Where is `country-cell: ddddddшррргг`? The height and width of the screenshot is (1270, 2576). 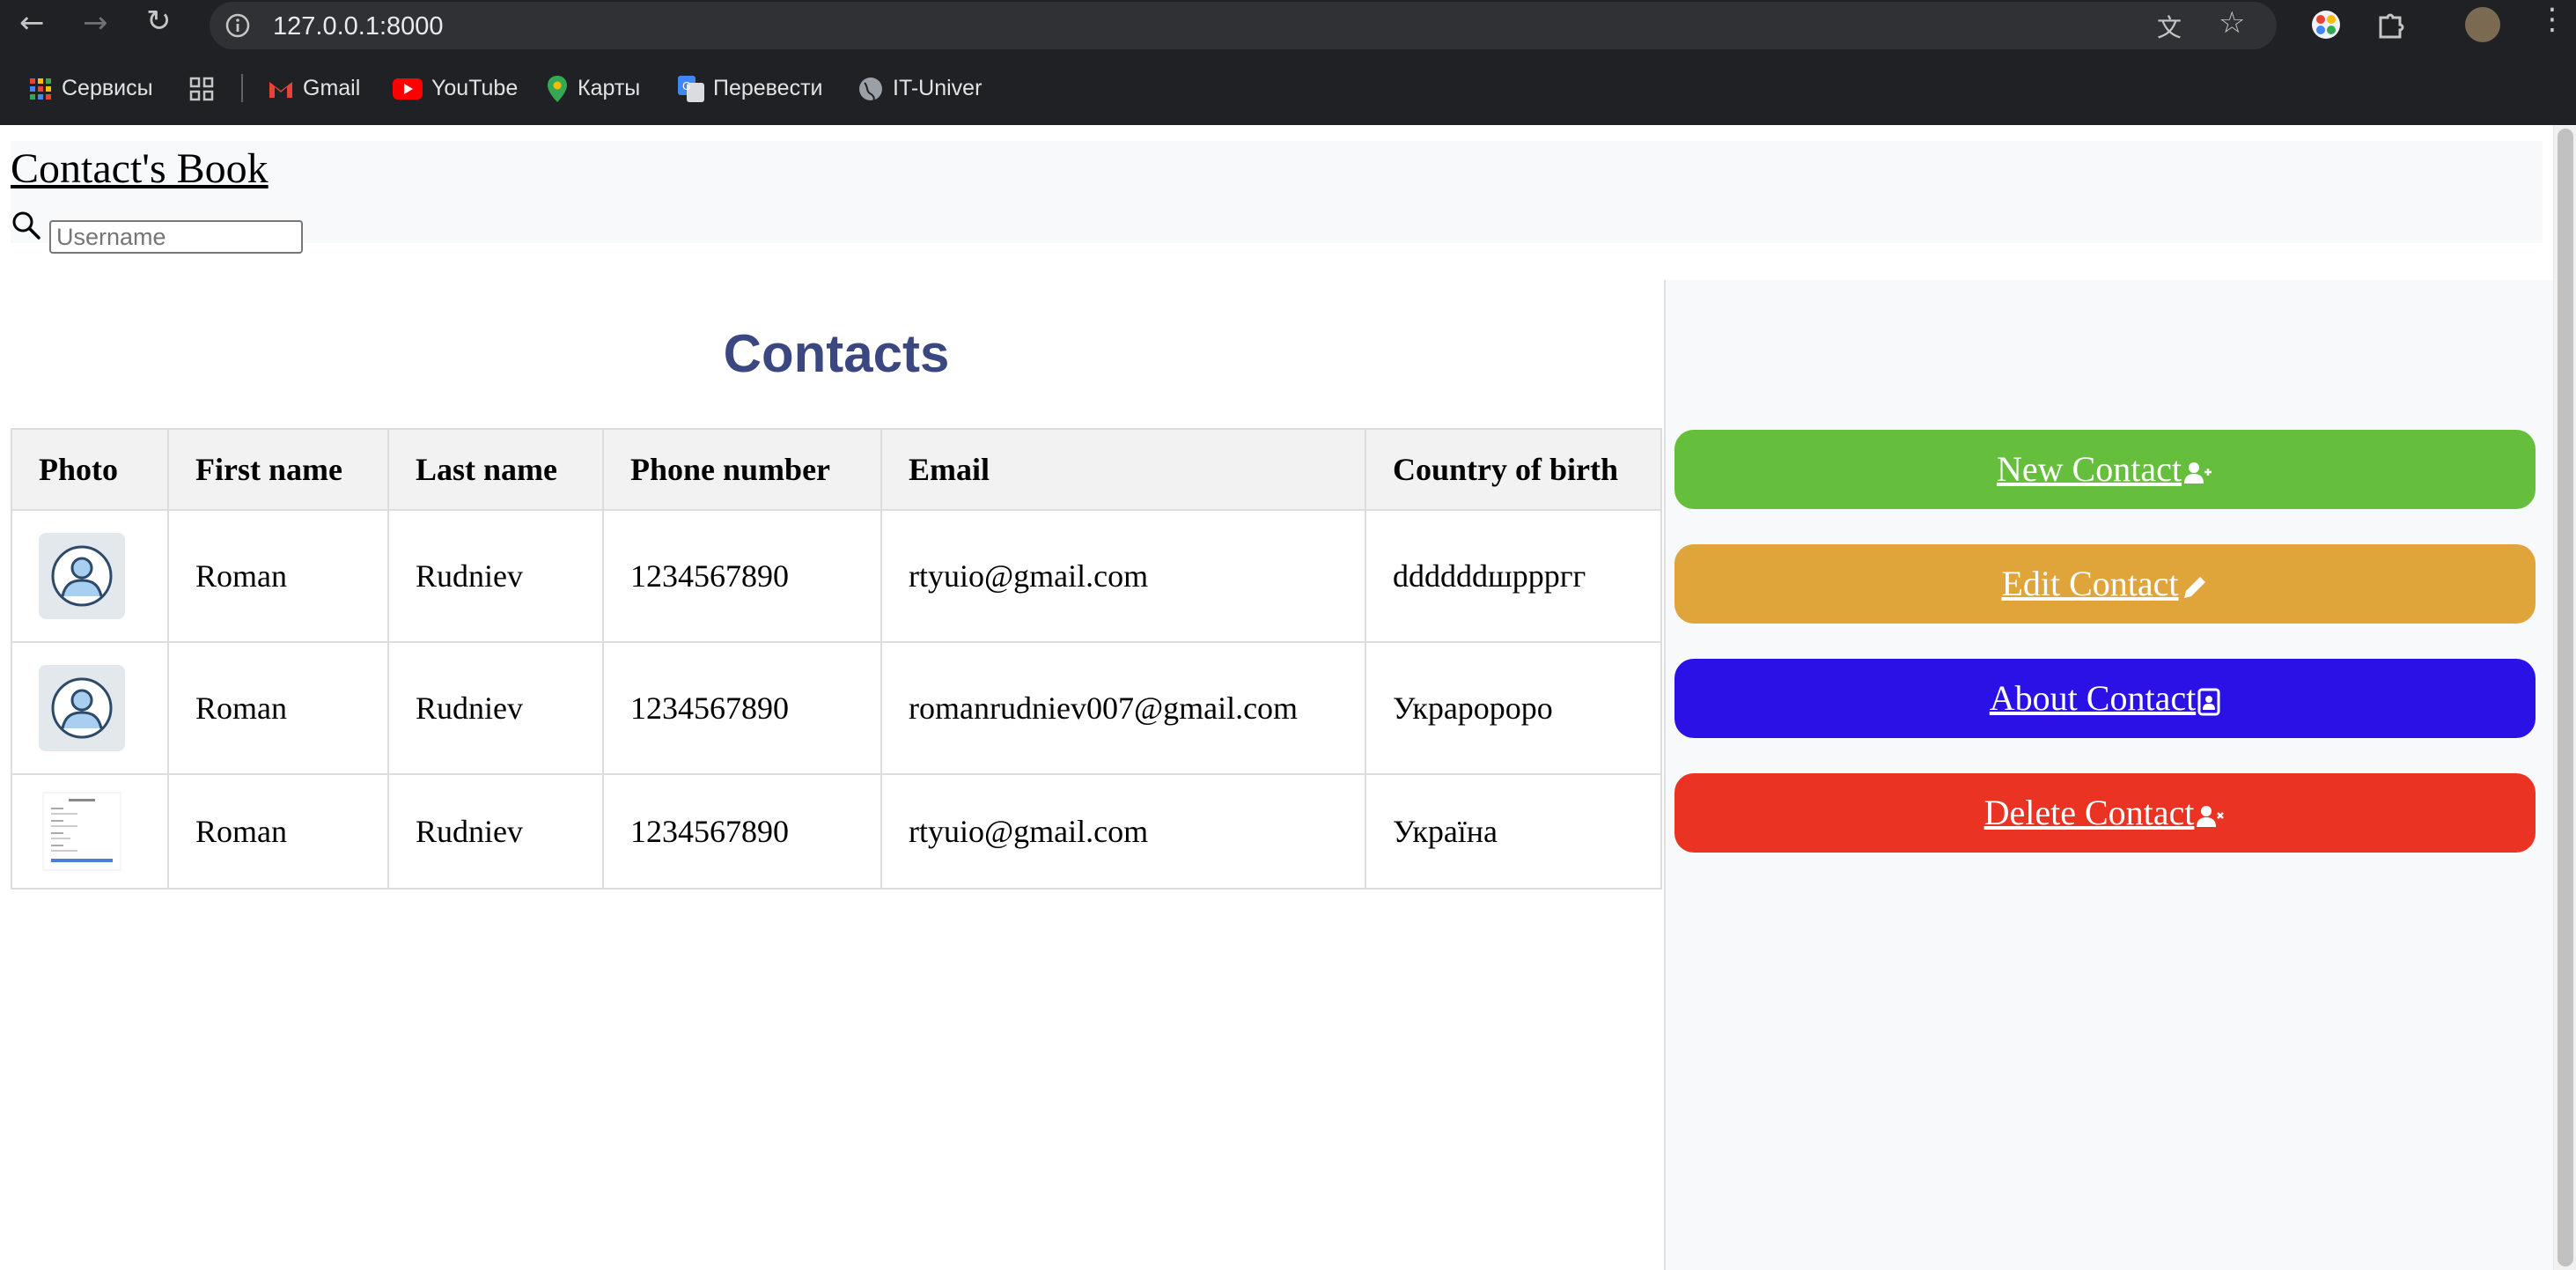
country-cell: ddddddшррргг is located at coordinates (1513, 576).